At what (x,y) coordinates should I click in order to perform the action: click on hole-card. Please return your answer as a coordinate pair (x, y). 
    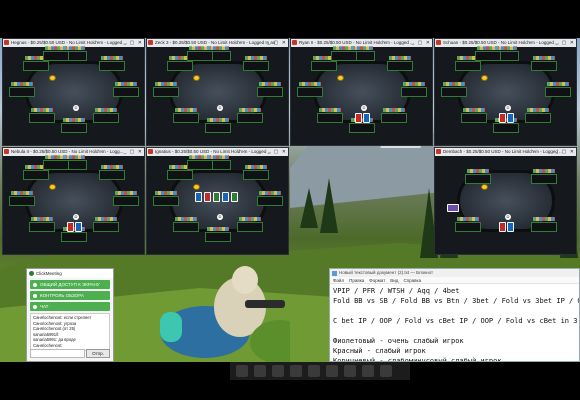
    Looking at the image, I should click on (502, 118).